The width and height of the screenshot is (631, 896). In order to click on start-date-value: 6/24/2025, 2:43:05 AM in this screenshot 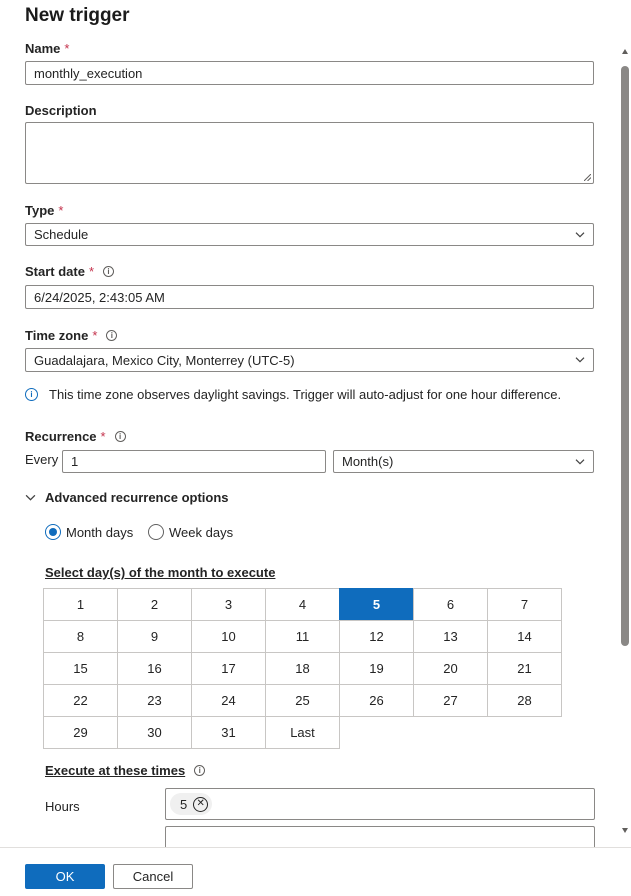, I will do `click(99, 297)`.